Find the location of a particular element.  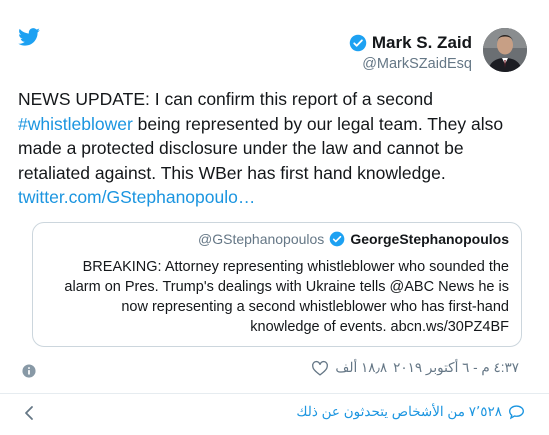

quoted-author-handle: @GStephanopoulos is located at coordinates (261, 239).